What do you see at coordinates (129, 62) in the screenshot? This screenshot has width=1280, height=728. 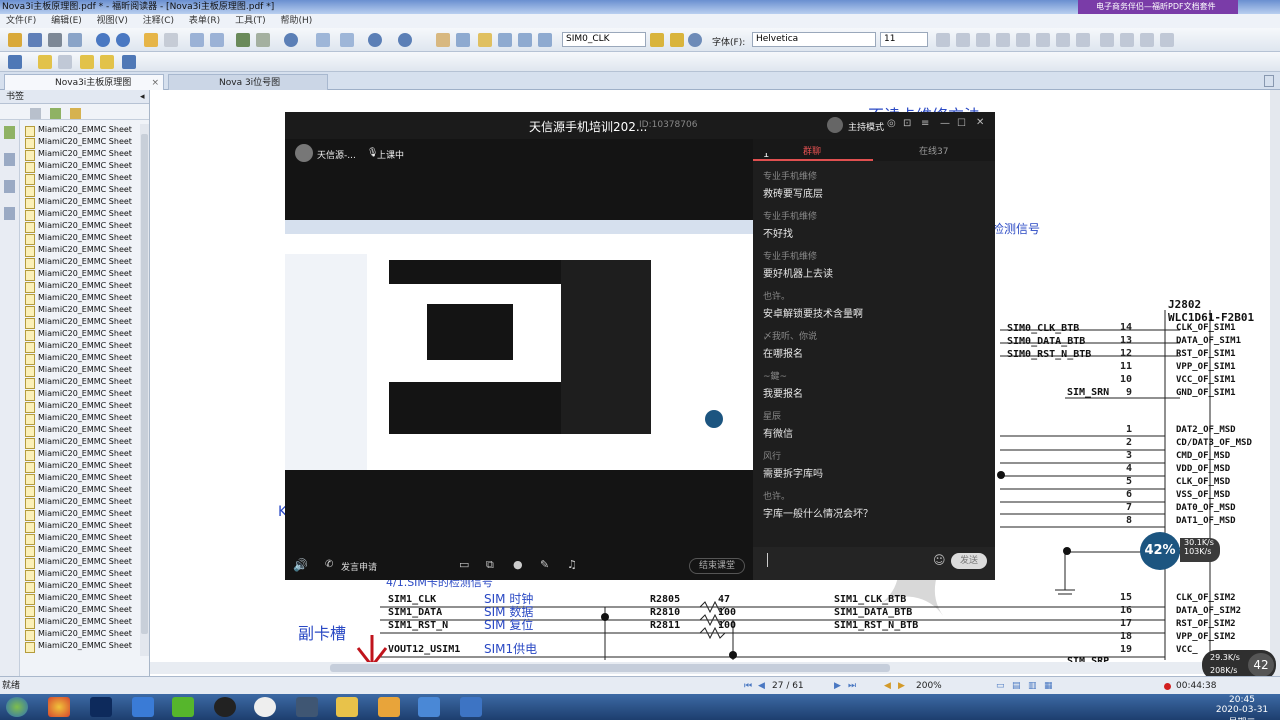 I see `arrow-icon` at bounding box center [129, 62].